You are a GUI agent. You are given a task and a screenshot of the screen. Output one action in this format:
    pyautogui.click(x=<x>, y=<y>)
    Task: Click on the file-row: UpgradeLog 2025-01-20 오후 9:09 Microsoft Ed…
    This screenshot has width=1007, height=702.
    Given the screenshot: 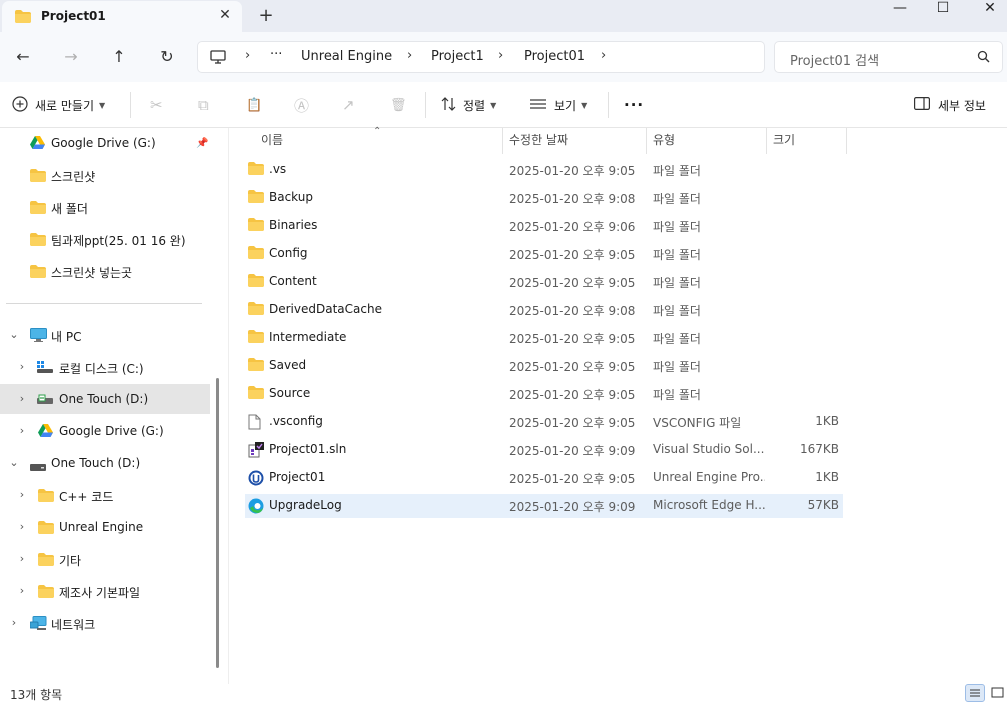 What is the action you would take?
    pyautogui.click(x=544, y=506)
    